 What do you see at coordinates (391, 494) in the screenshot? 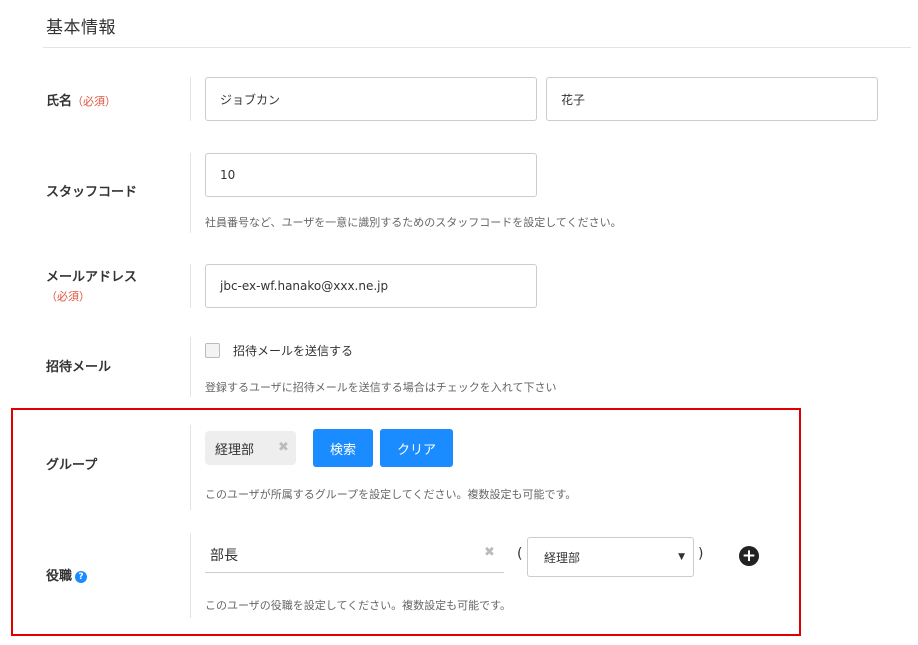
I see `group-help: このユーザが所属するグループを設定してください。複数設定も可能です。` at bounding box center [391, 494].